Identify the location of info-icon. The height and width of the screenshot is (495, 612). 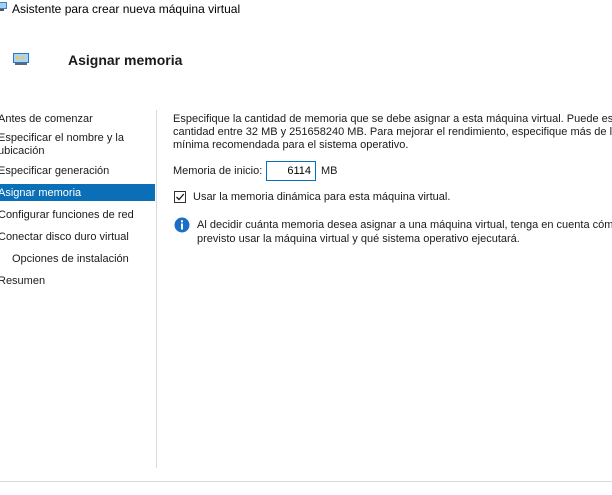
(182, 225).